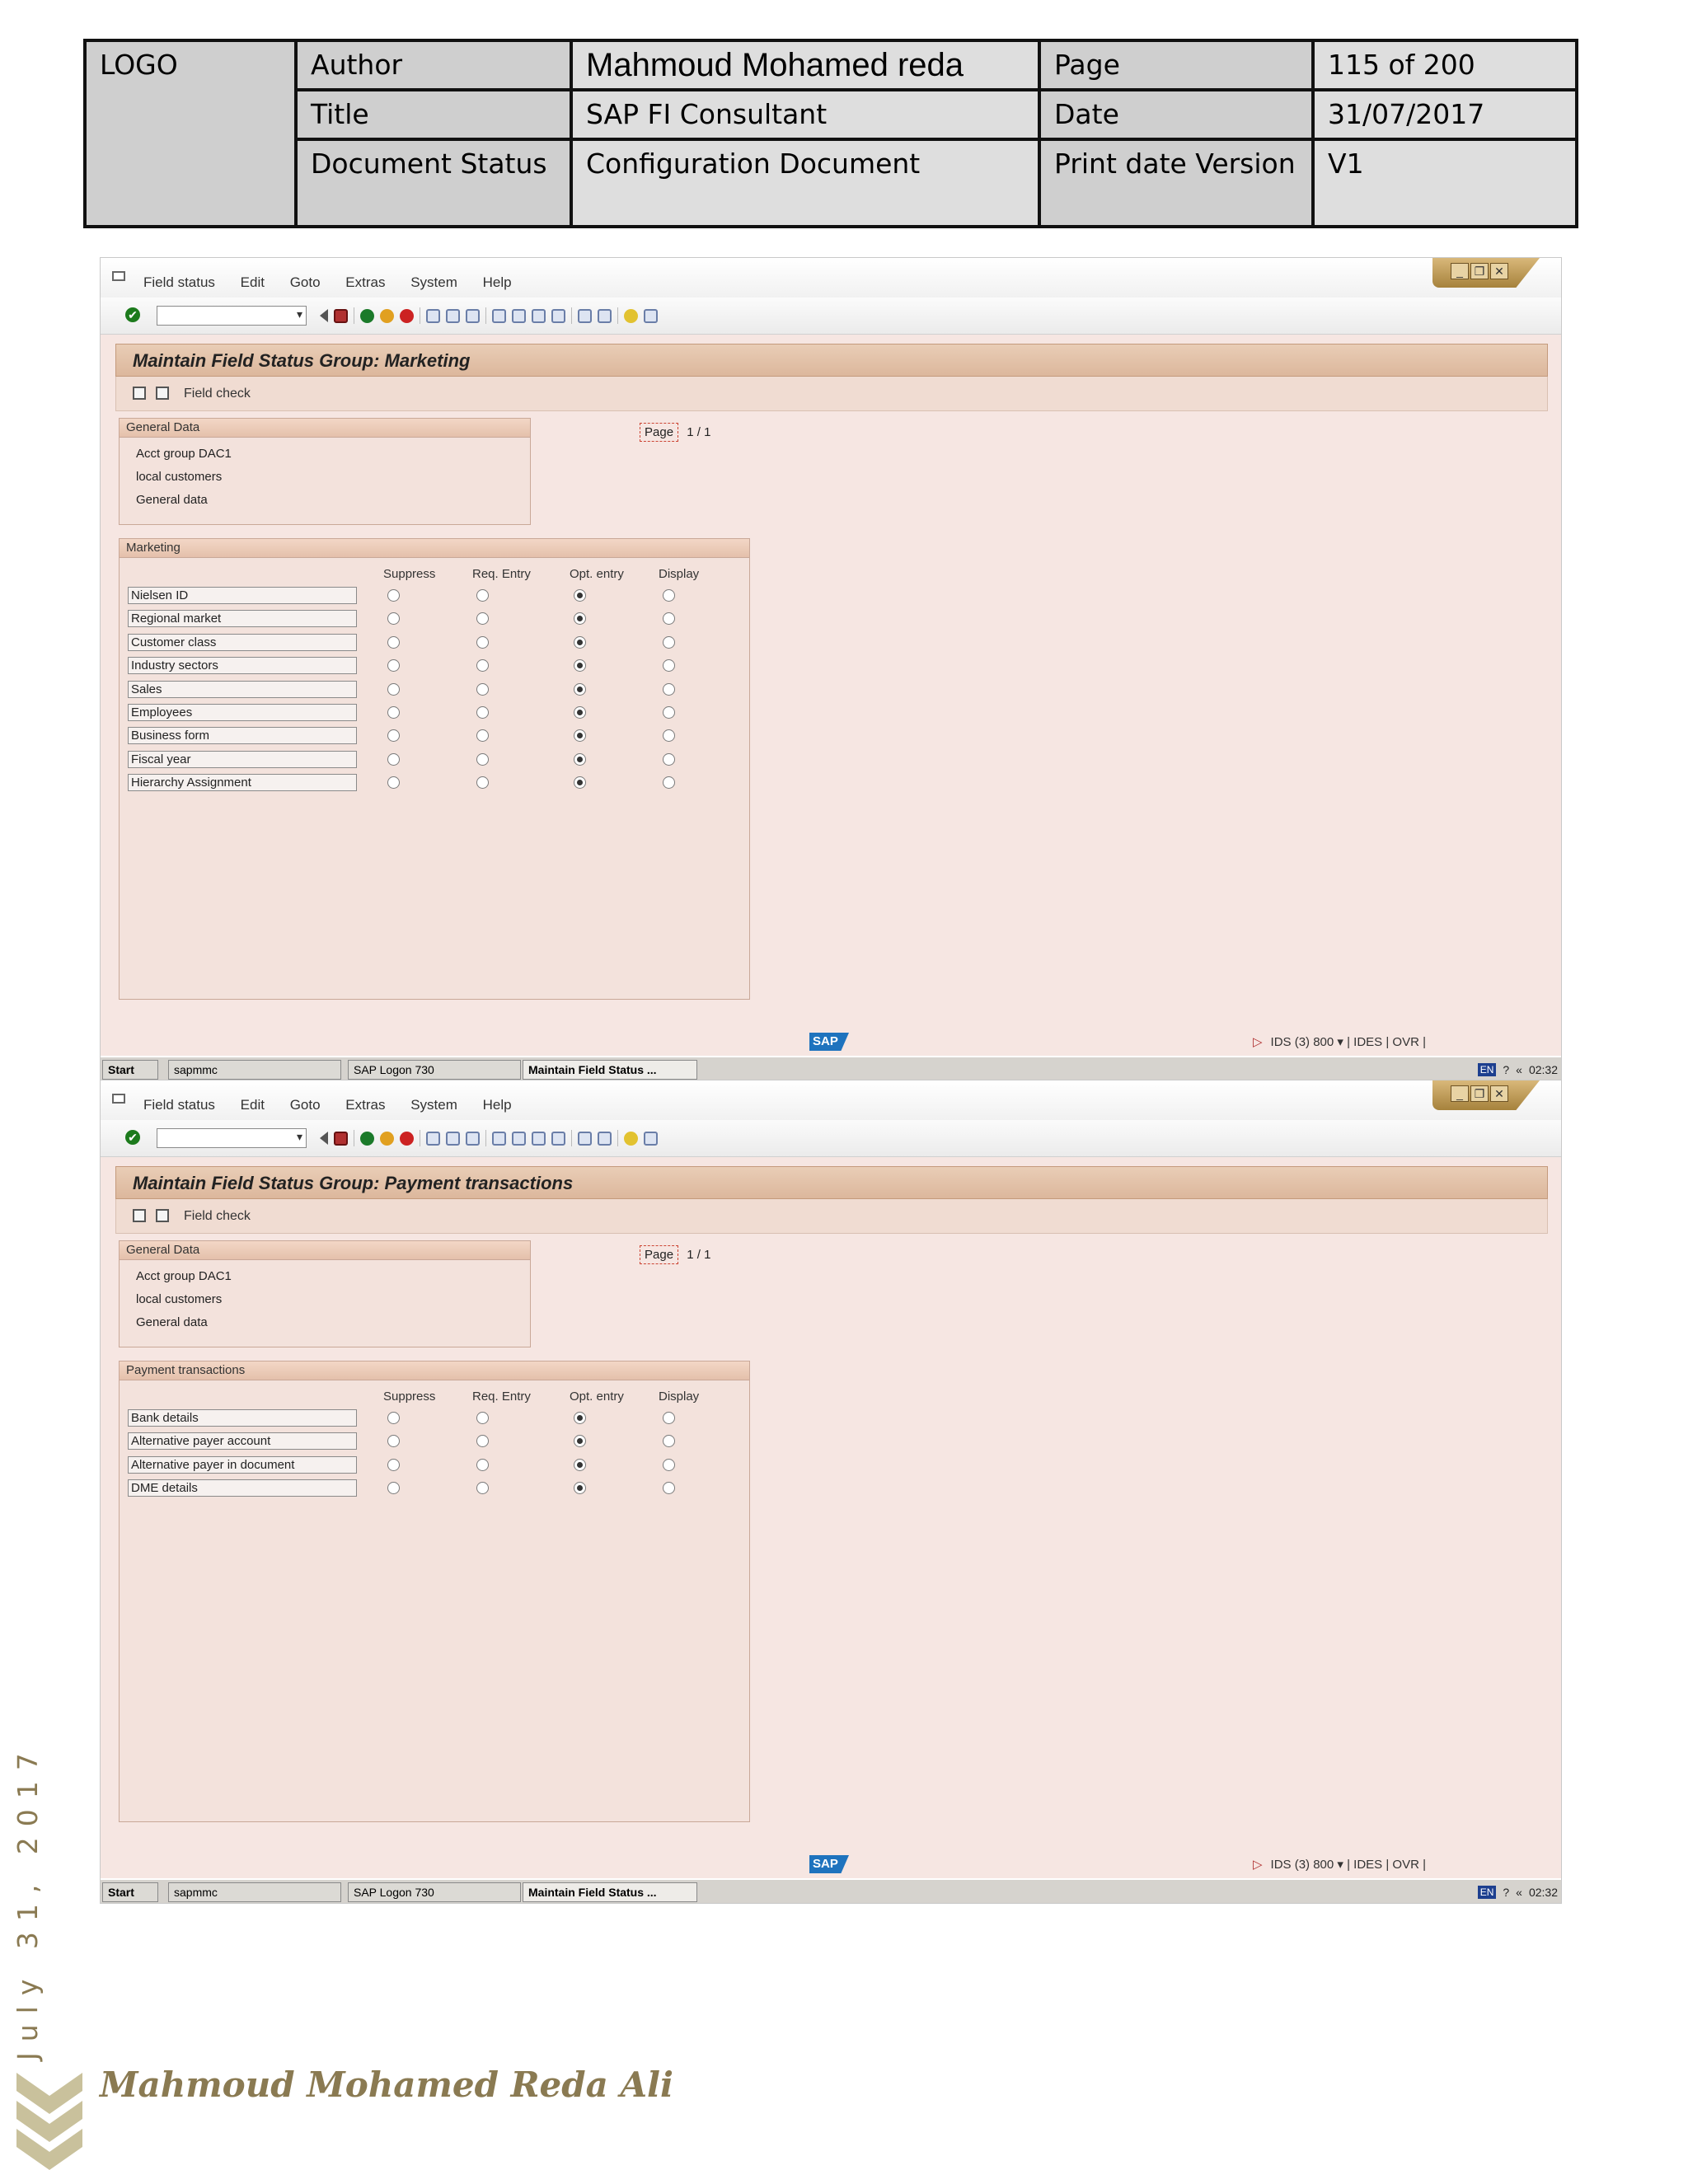  Describe the element at coordinates (1506, 1892) in the screenshot. I see `help-tray-icon: ?` at that location.